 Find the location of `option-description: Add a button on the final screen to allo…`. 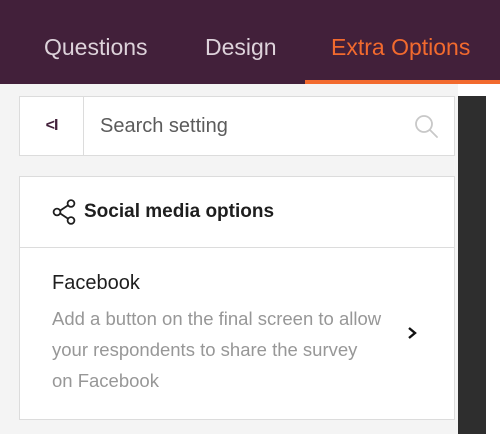

option-description: Add a button on the final screen to allo… is located at coordinates (217, 349).